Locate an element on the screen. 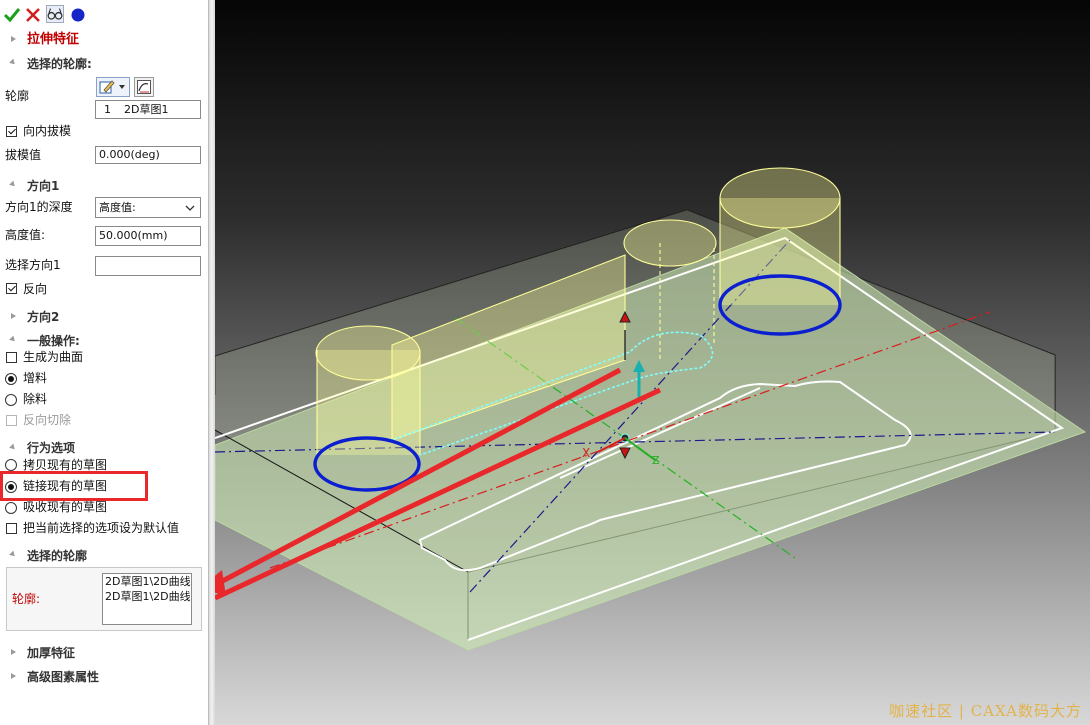 This screenshot has height=725, width=1090. profile-group-box: 轮廓: 2D草图1\2D曲线 2D草图1\2D曲线 is located at coordinates (104, 599).